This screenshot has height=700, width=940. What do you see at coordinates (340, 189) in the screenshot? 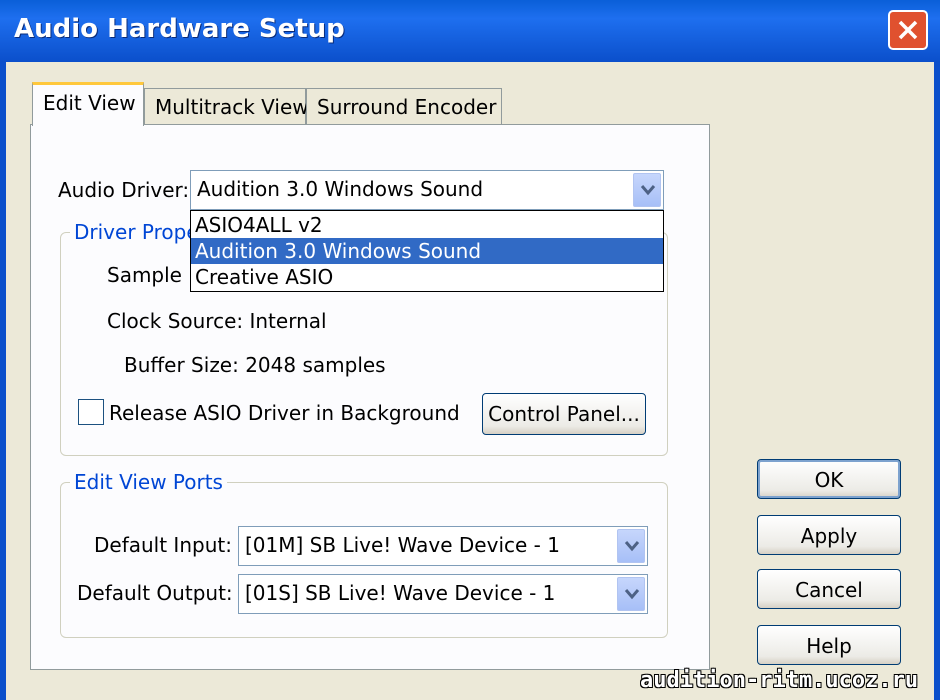
I see `audio-driver-value: Audition 3.0 Windows Sound` at bounding box center [340, 189].